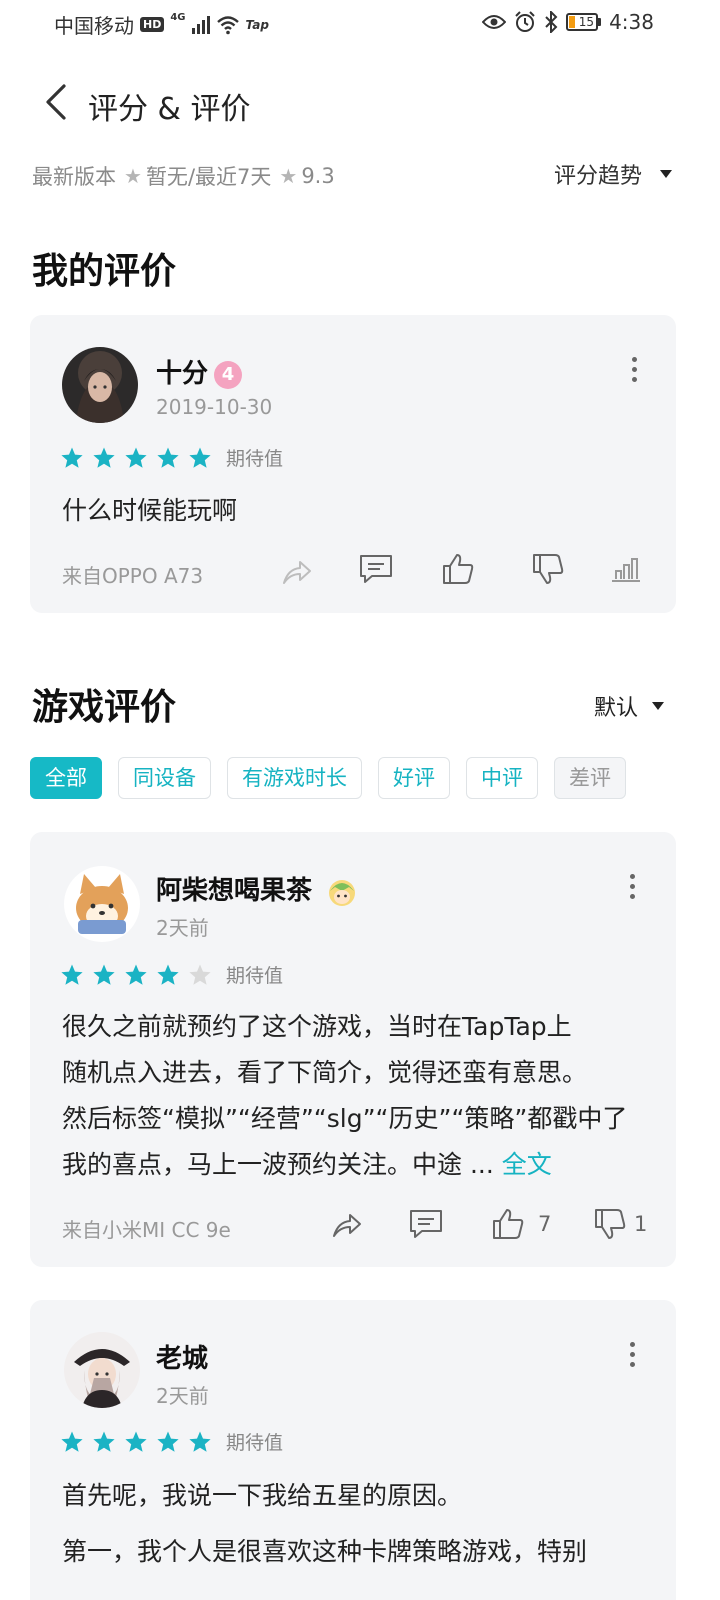 This screenshot has width=720, height=1600. What do you see at coordinates (545, 1224) in the screenshot?
I see `like-count: 7` at bounding box center [545, 1224].